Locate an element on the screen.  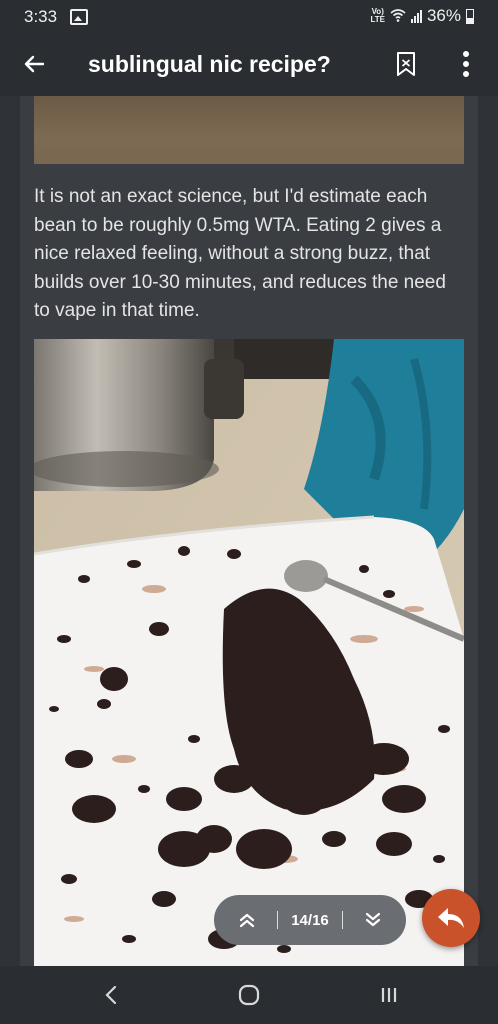
back-button is located at coordinates (34, 64).